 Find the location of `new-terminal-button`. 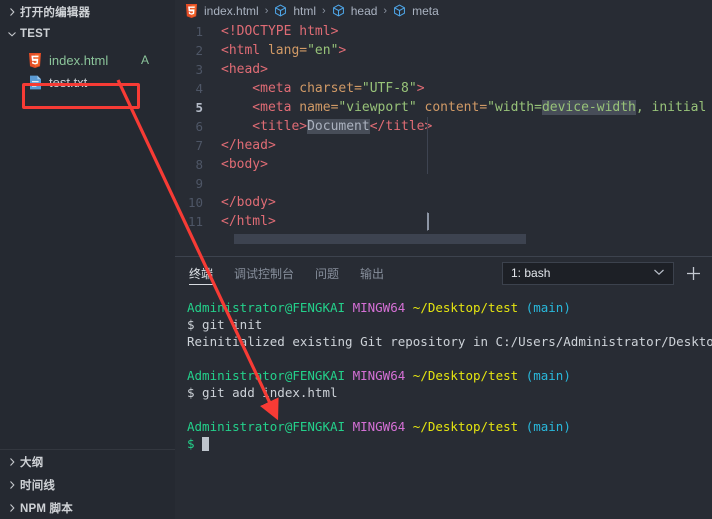

new-terminal-button is located at coordinates (693, 273).